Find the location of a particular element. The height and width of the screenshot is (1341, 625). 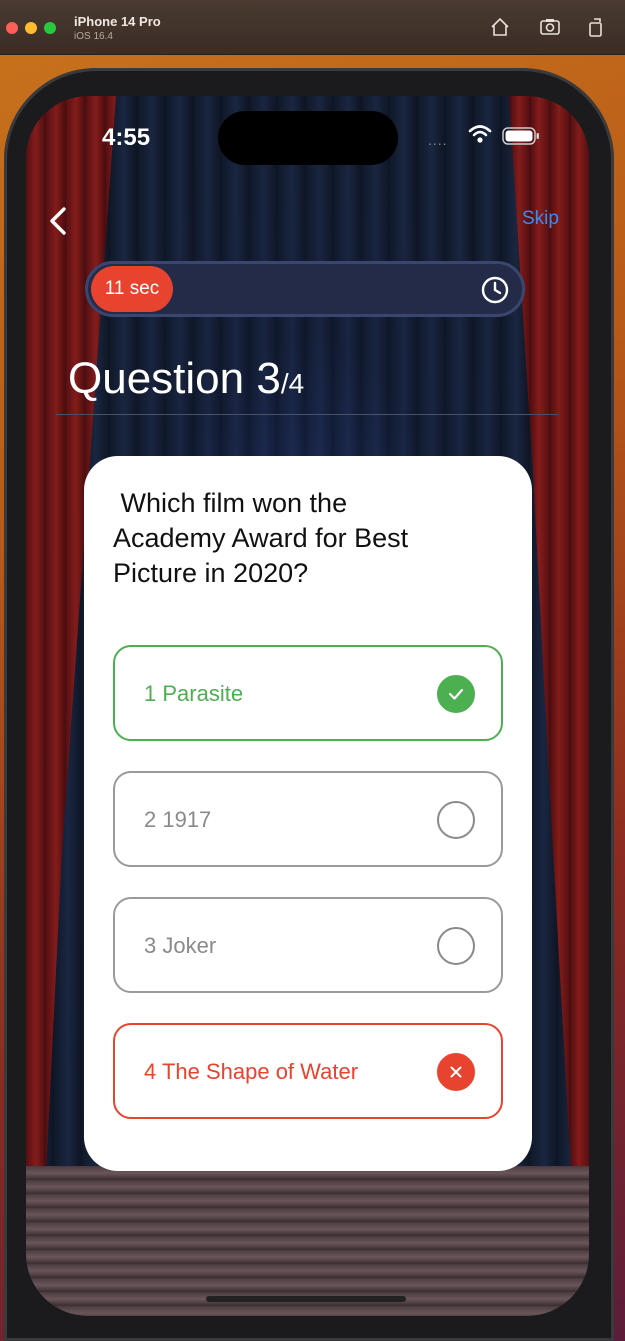

home-icon is located at coordinates (500, 27).